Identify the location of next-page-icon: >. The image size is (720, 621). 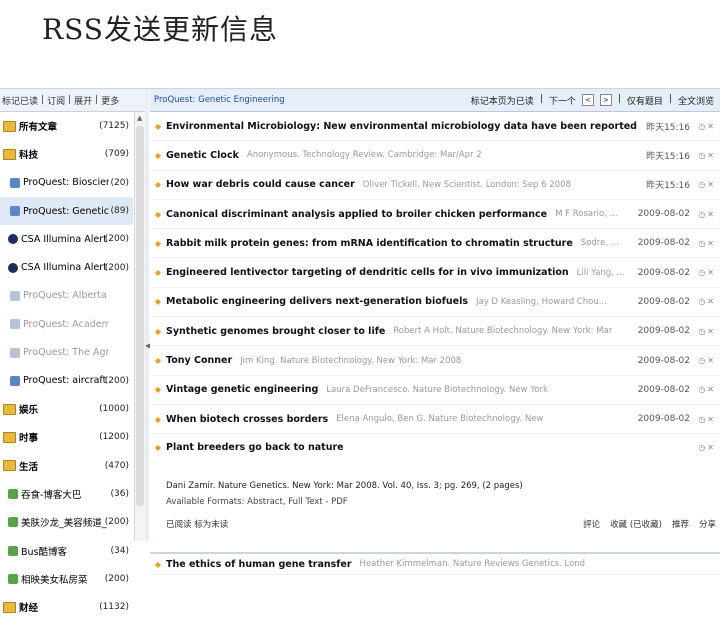
(605, 100).